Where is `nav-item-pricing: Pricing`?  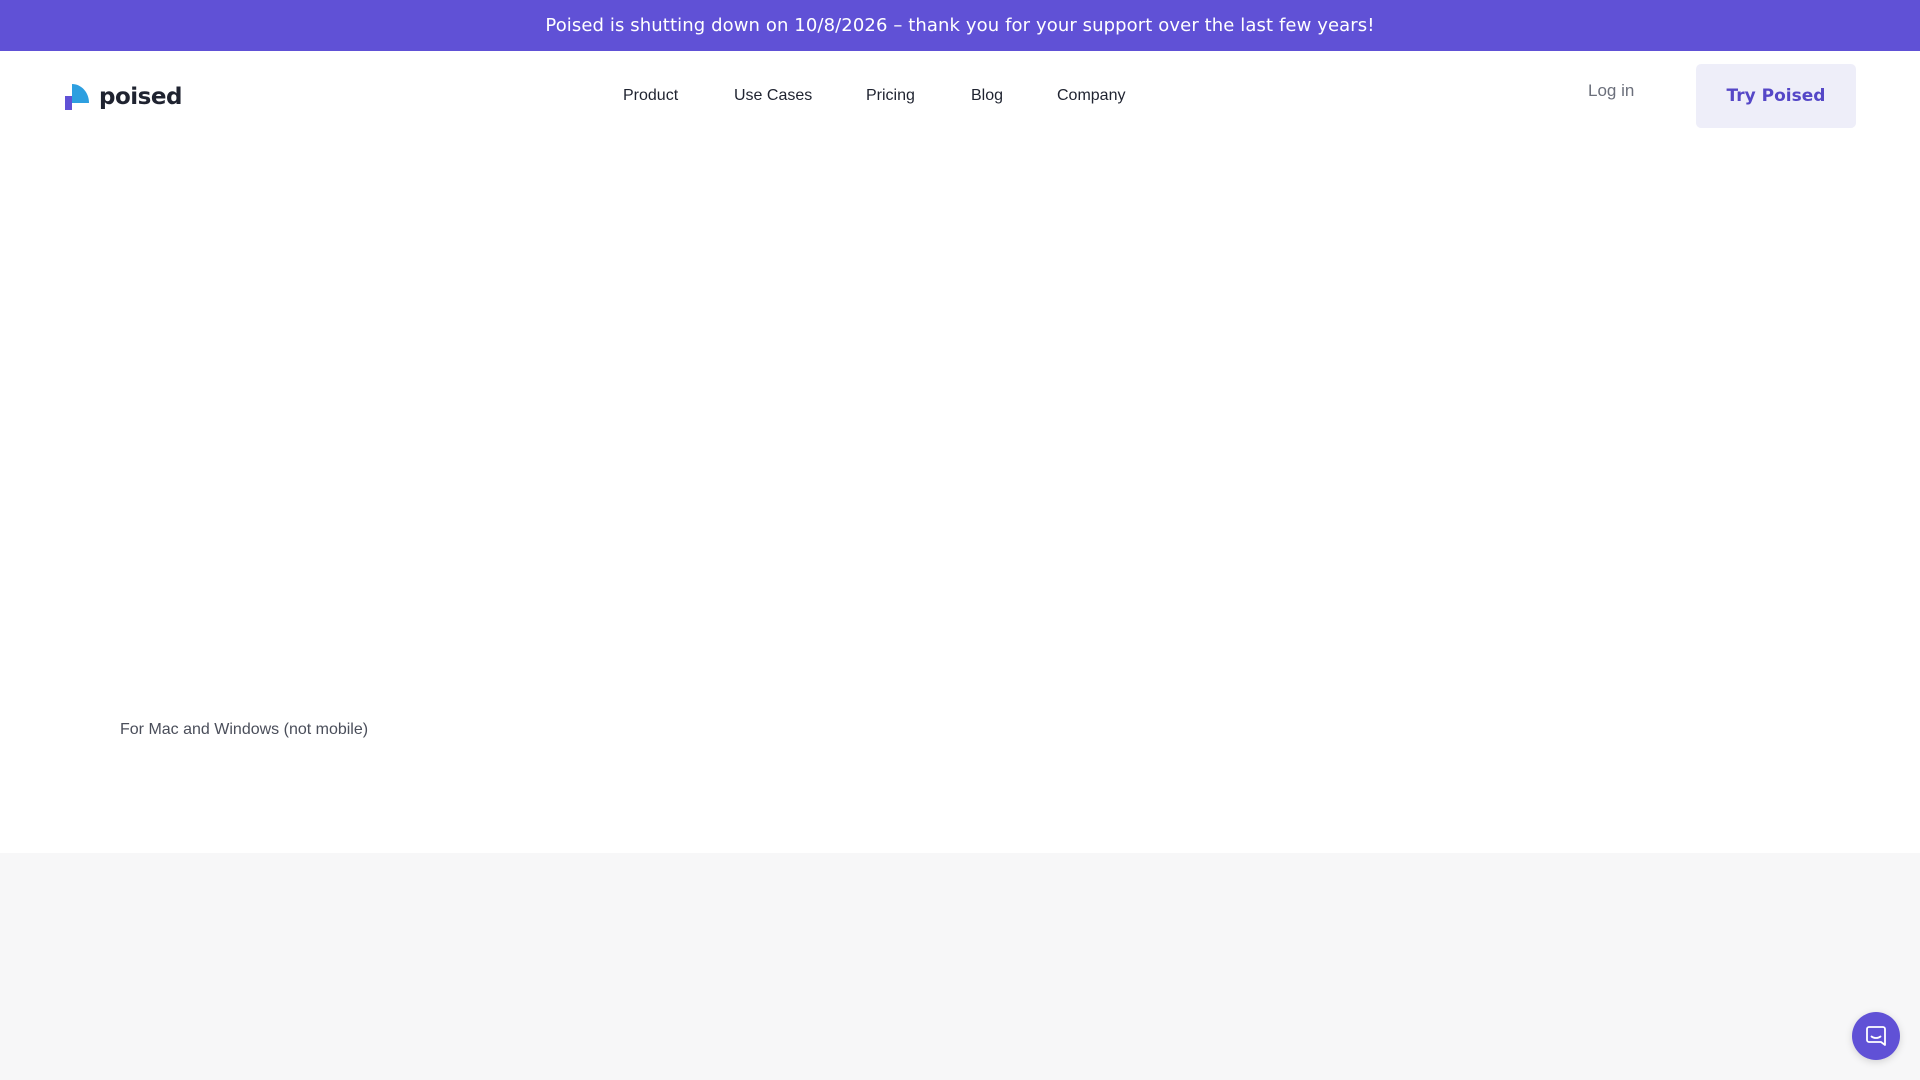
nav-item-pricing: Pricing is located at coordinates (890, 96).